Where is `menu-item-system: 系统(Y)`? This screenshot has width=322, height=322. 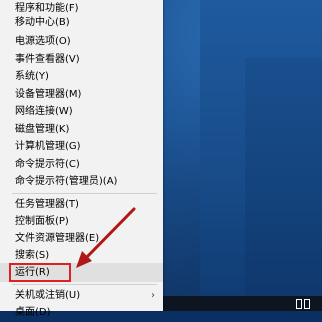 menu-item-system: 系统(Y) is located at coordinates (81, 76).